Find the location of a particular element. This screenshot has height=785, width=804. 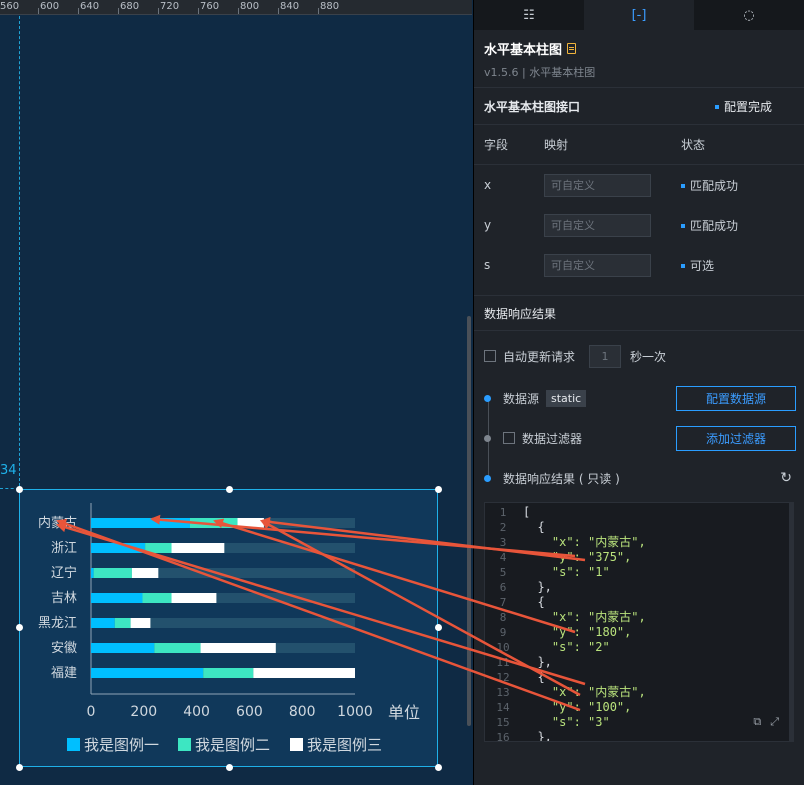

result-label: 数据响应结果 ( 只读 ) is located at coordinates (561, 478).